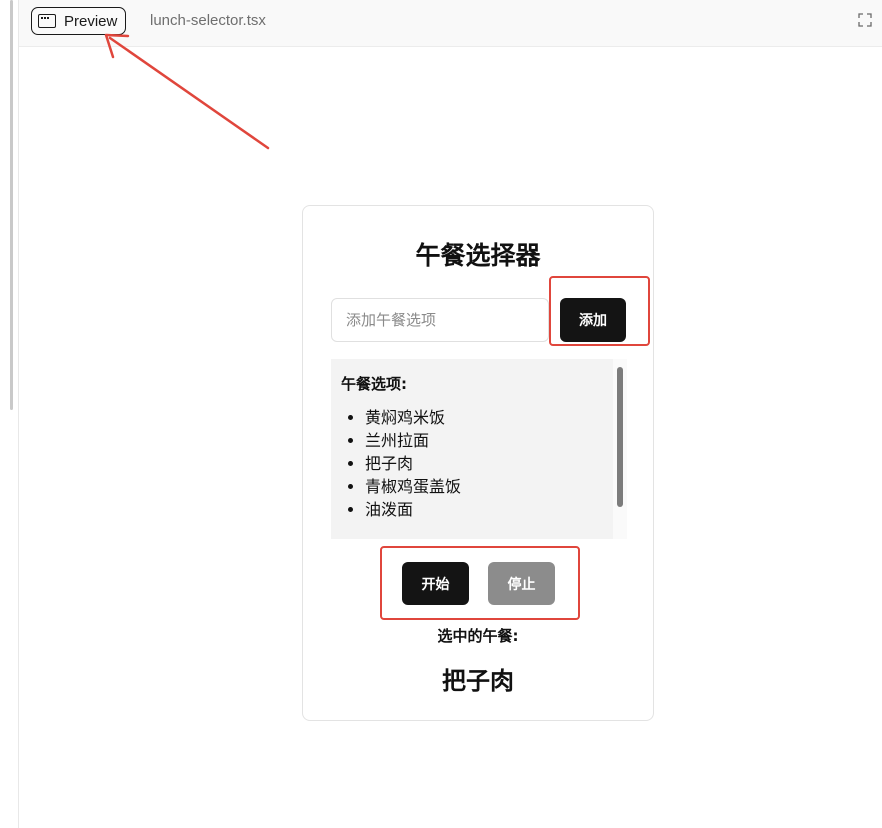  Describe the element at coordinates (620, 437) in the screenshot. I see `scrollbar-thumb` at that location.